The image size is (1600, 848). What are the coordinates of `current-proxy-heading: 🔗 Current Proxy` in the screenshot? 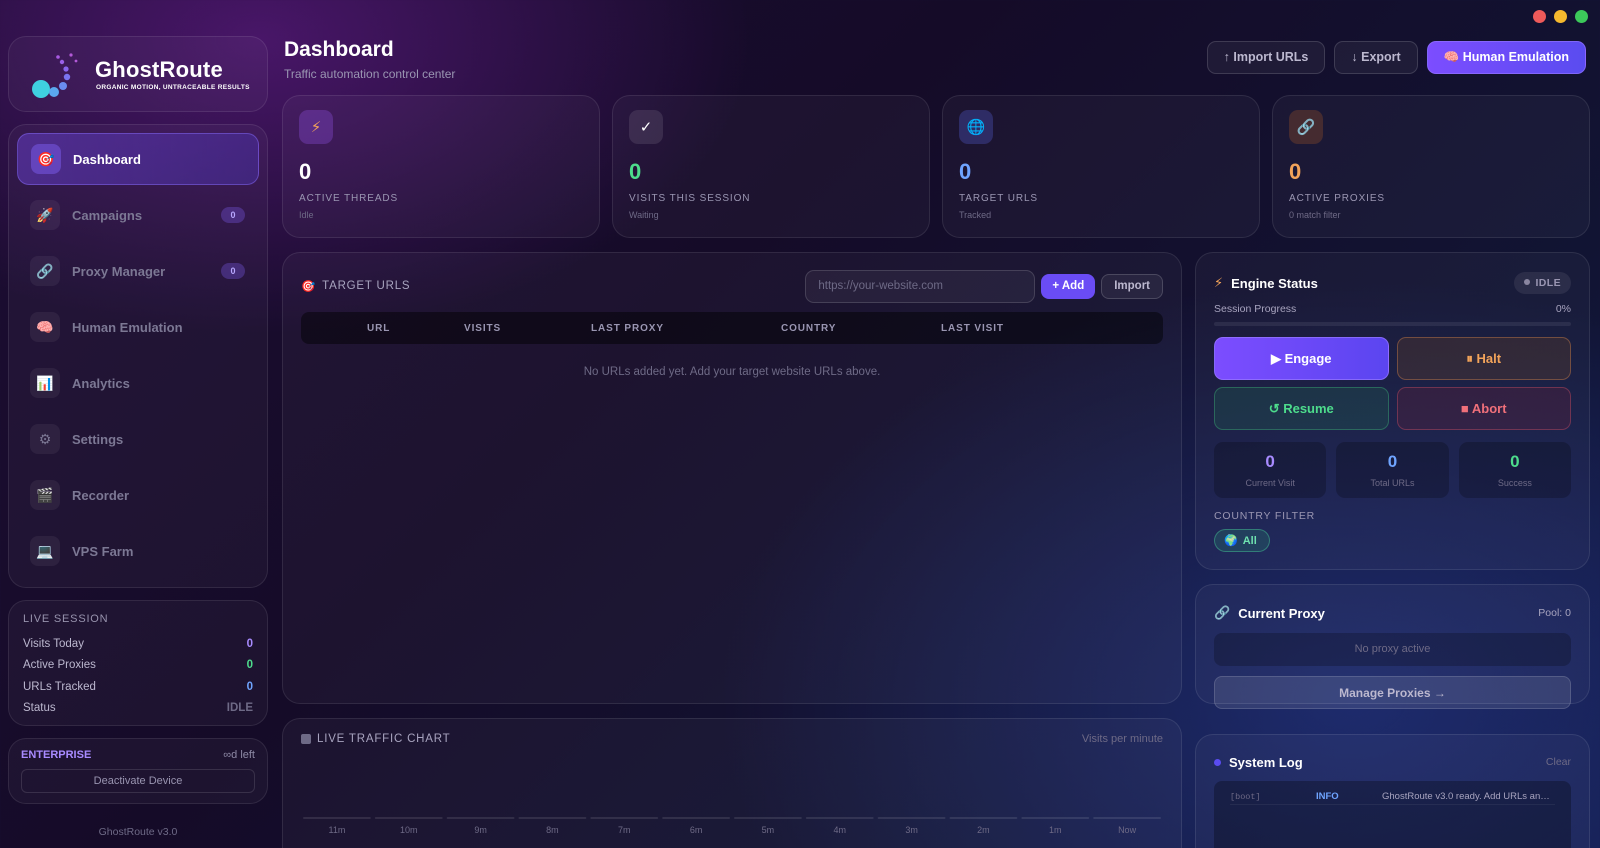 It's located at (1269, 613).